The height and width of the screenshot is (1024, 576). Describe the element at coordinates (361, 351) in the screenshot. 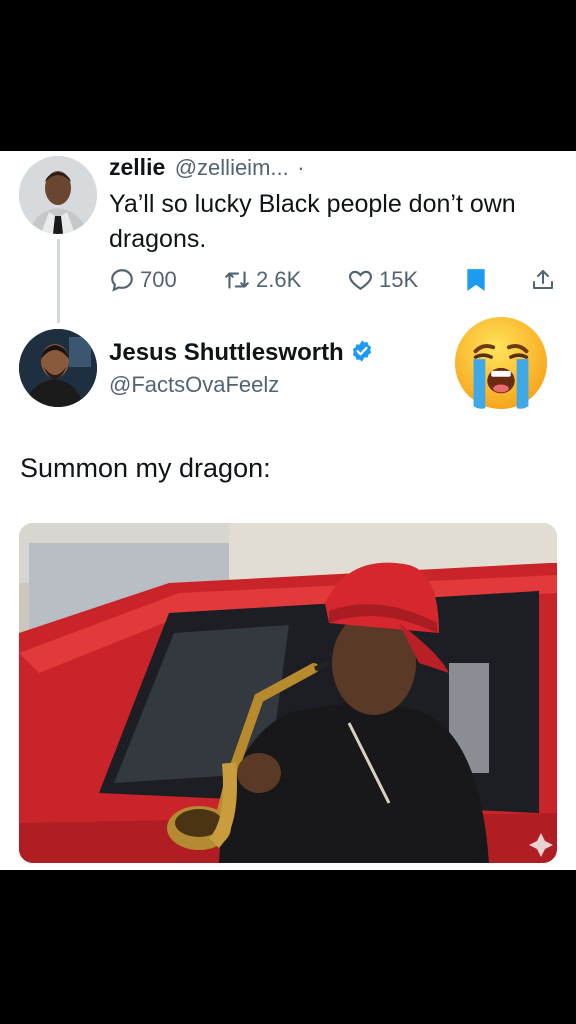

I see `verified-badge-icon` at that location.